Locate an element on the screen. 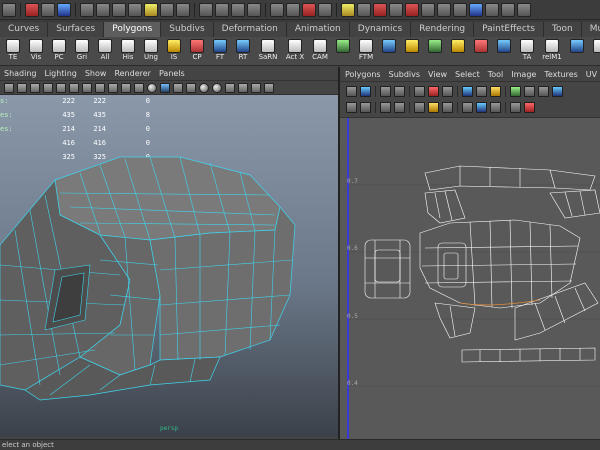 The width and height of the screenshot is (600, 450). uv-select-icon is located at coordinates (351, 91).